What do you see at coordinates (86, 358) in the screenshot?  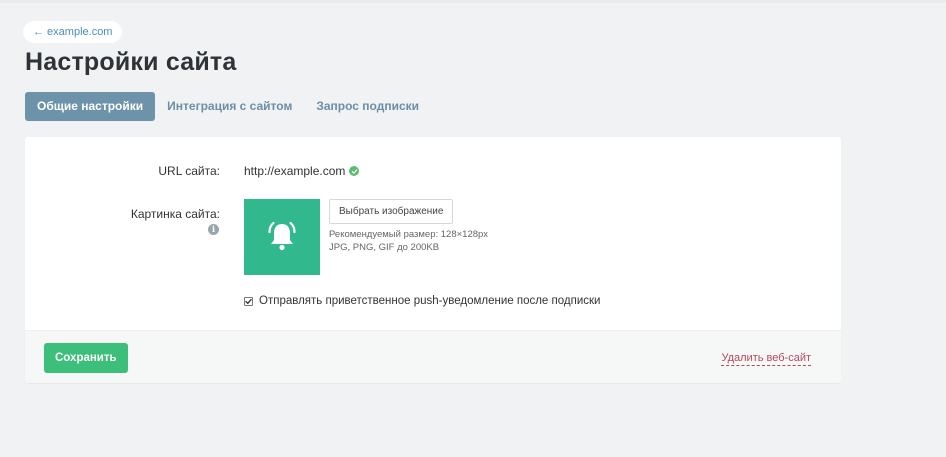 I see `save-button: Сохранить` at bounding box center [86, 358].